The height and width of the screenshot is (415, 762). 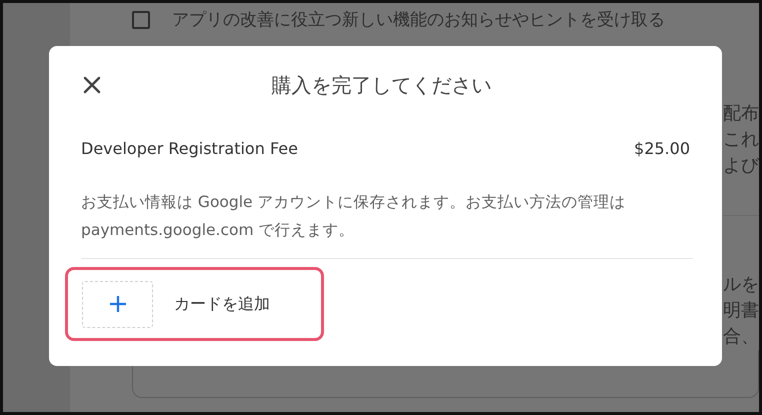 I want to click on text-fragment: これ, so click(x=741, y=140).